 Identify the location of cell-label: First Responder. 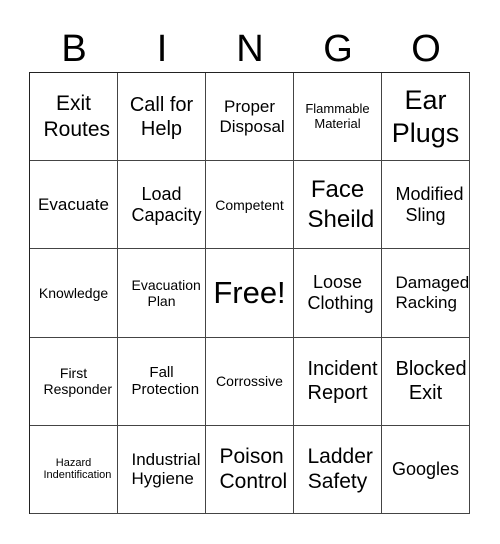
(78, 381).